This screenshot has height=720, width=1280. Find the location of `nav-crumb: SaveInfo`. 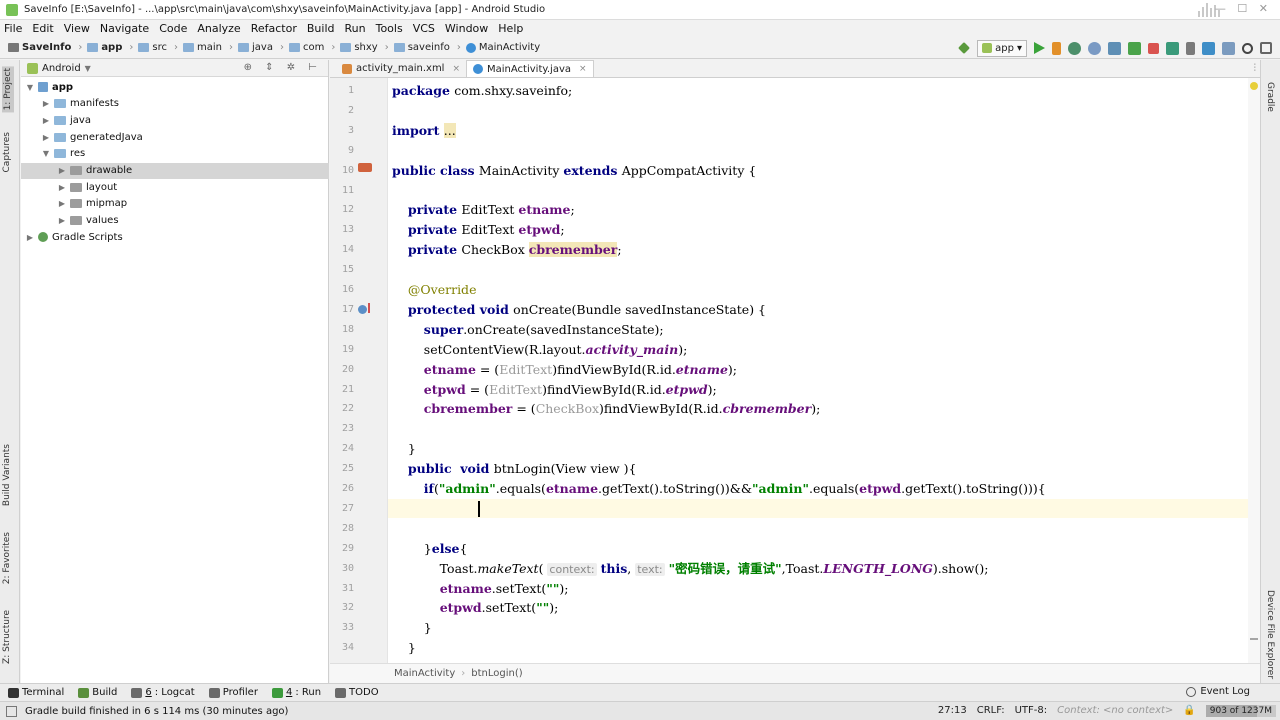

nav-crumb: SaveInfo is located at coordinates (39, 47).